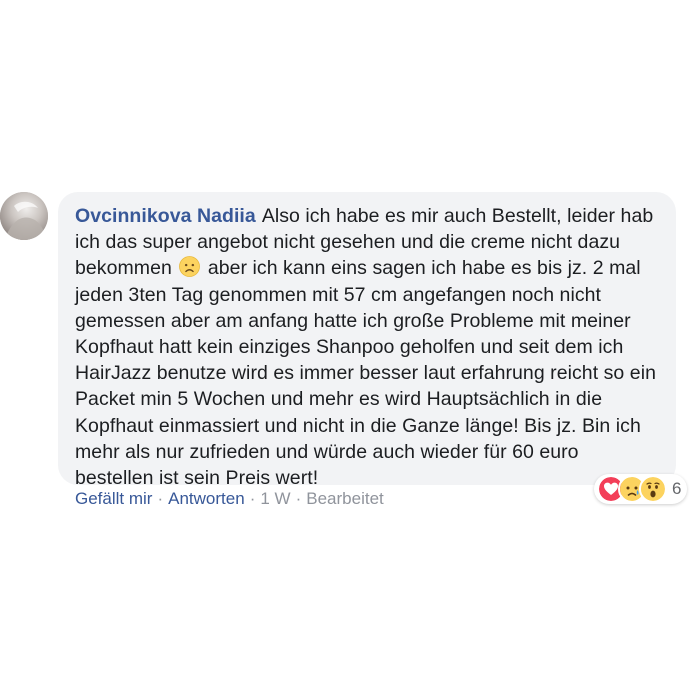  Describe the element at coordinates (345, 498) in the screenshot. I see `edited-label: Bearbeitet` at that location.